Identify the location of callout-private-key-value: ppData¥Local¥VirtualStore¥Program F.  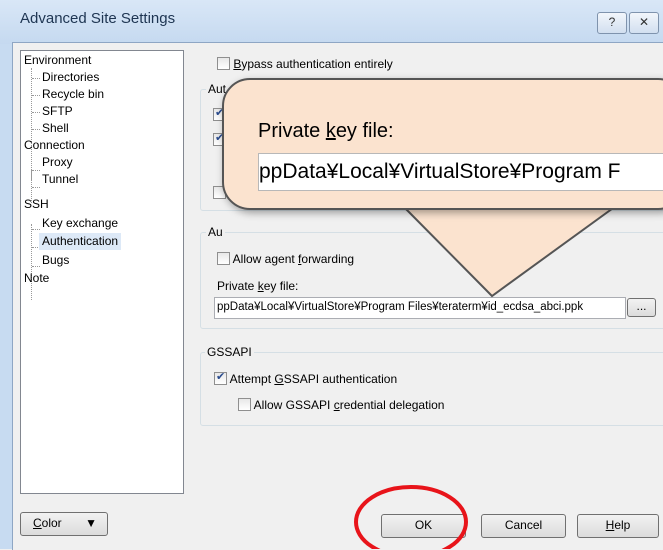
(460, 172).